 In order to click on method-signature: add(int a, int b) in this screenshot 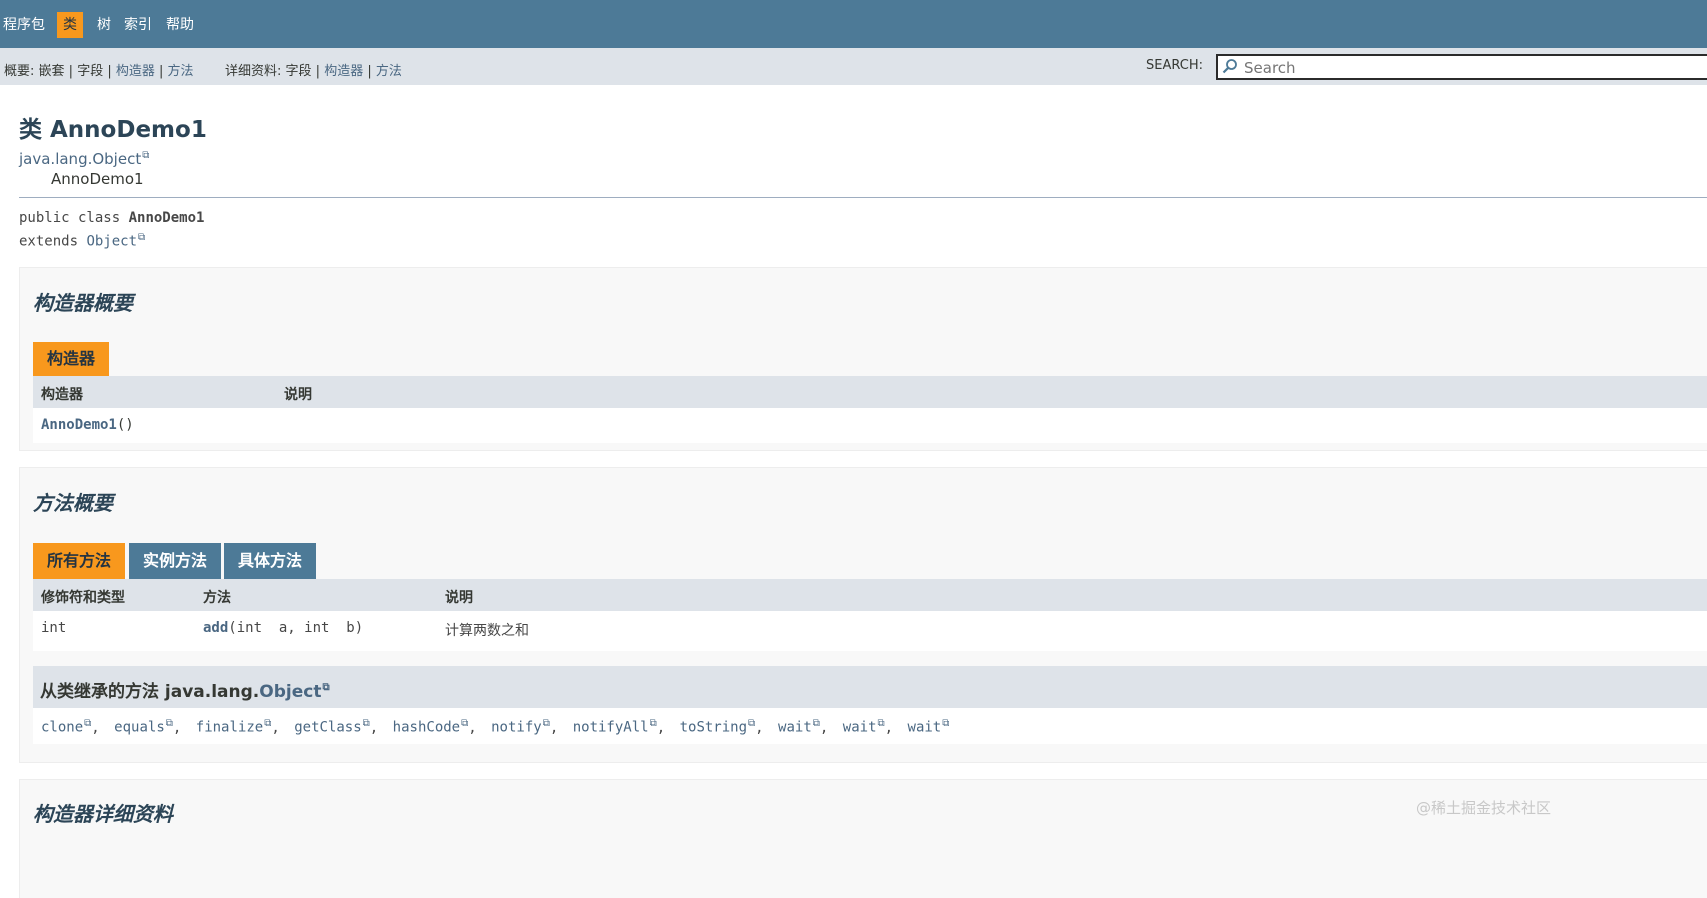, I will do `click(283, 628)`.